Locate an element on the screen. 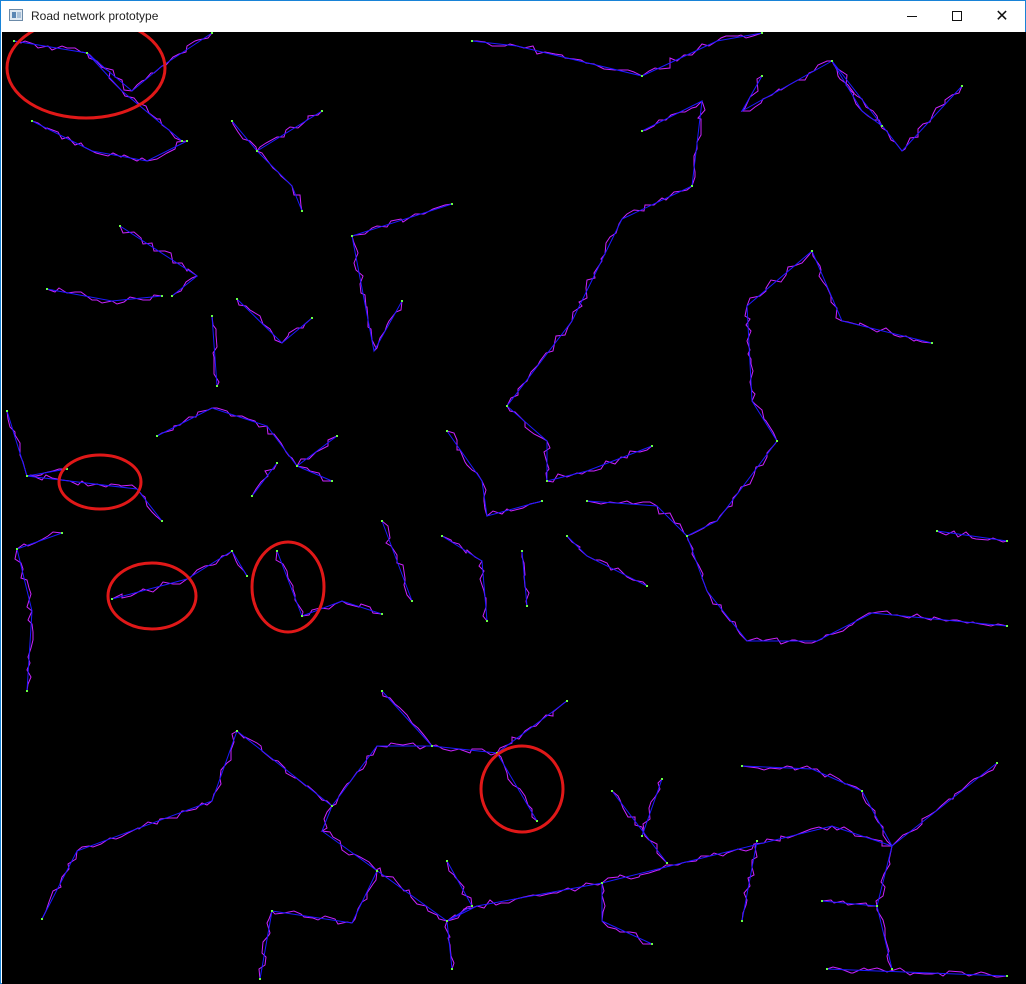 Image resolution: width=1026 pixels, height=984 pixels. maximize-icon is located at coordinates (957, 16).